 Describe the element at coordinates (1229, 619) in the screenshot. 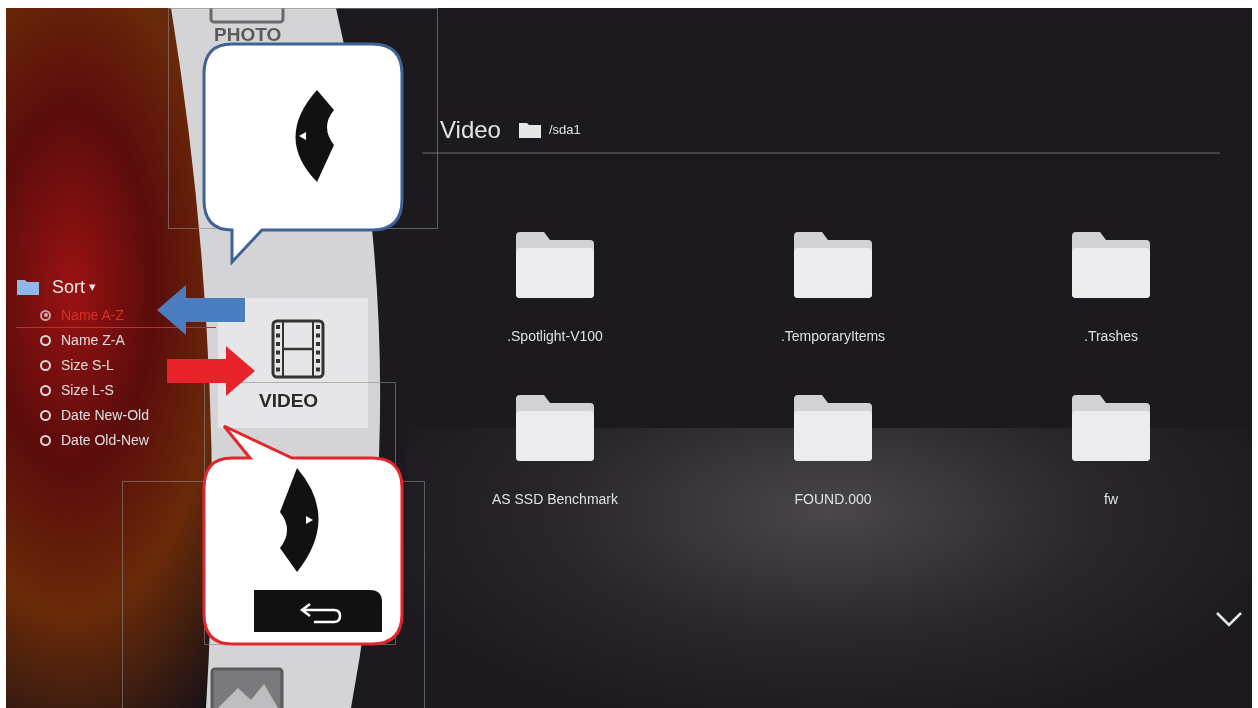

I see `chevron-down-icon` at that location.